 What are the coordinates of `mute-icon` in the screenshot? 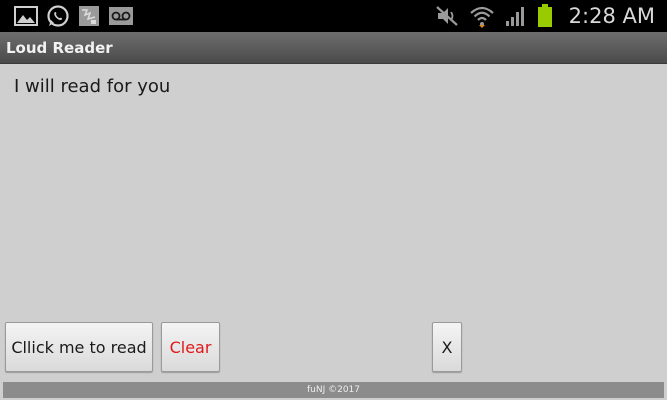 It's located at (446, 16).